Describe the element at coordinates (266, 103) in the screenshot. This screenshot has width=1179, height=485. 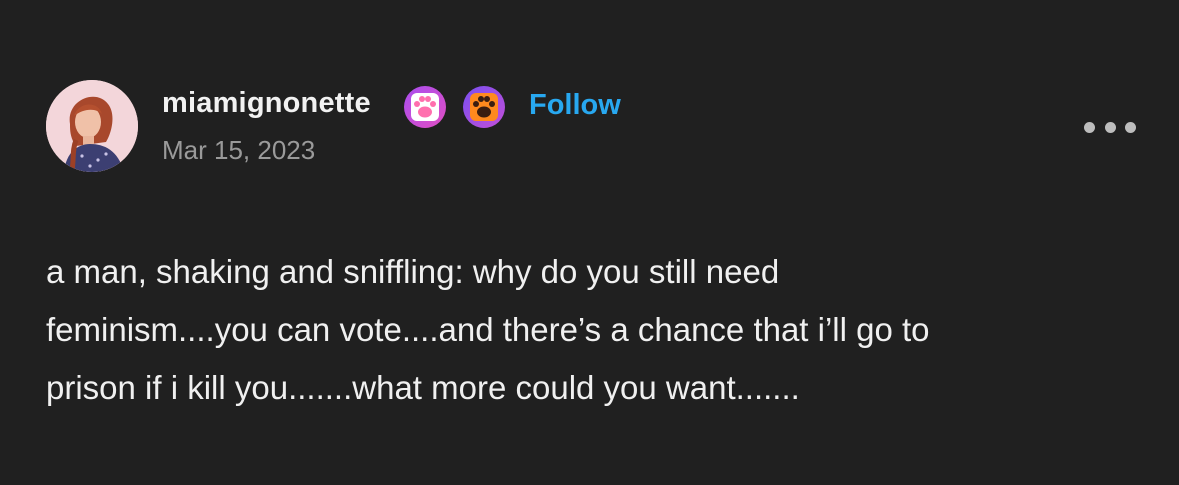
I see `username-link: miamignonette` at that location.